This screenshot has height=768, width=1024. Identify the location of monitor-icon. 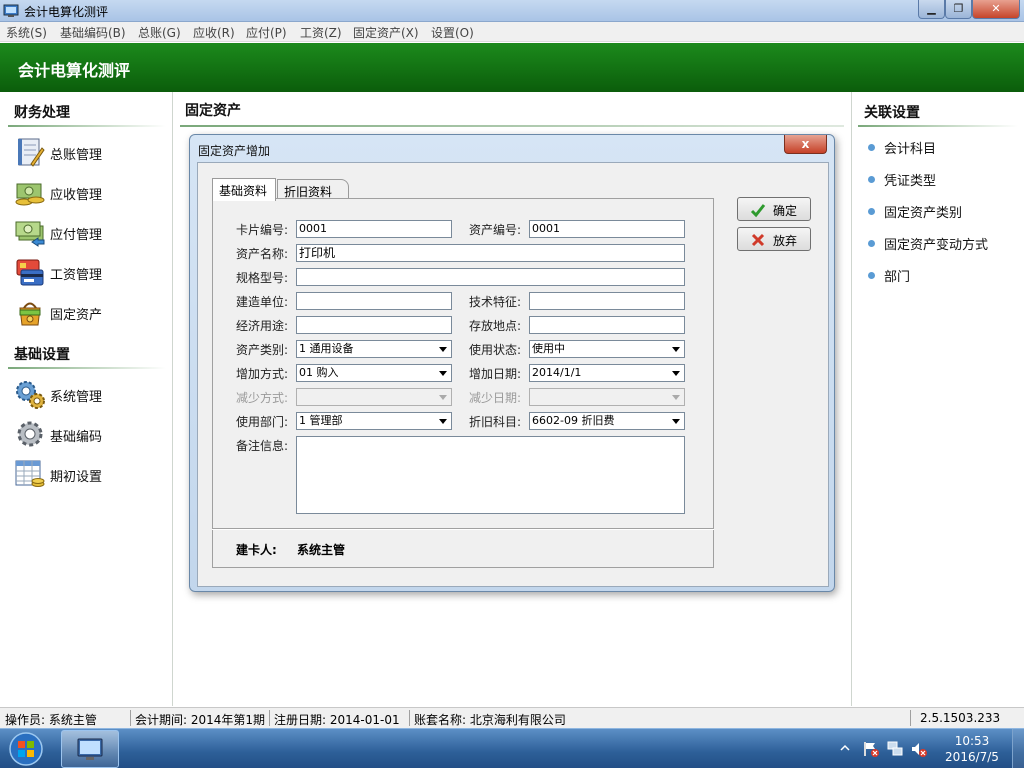
(90, 749).